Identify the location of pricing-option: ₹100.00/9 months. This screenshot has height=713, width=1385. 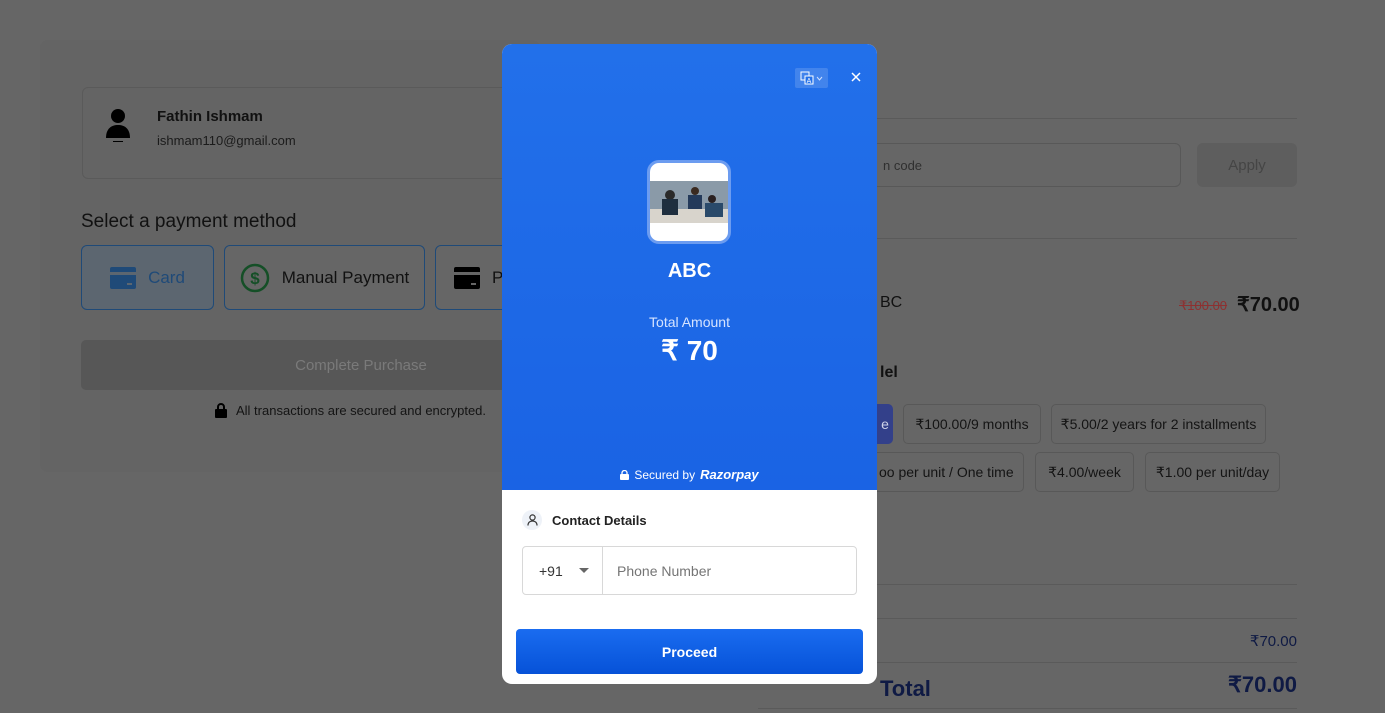
(972, 424).